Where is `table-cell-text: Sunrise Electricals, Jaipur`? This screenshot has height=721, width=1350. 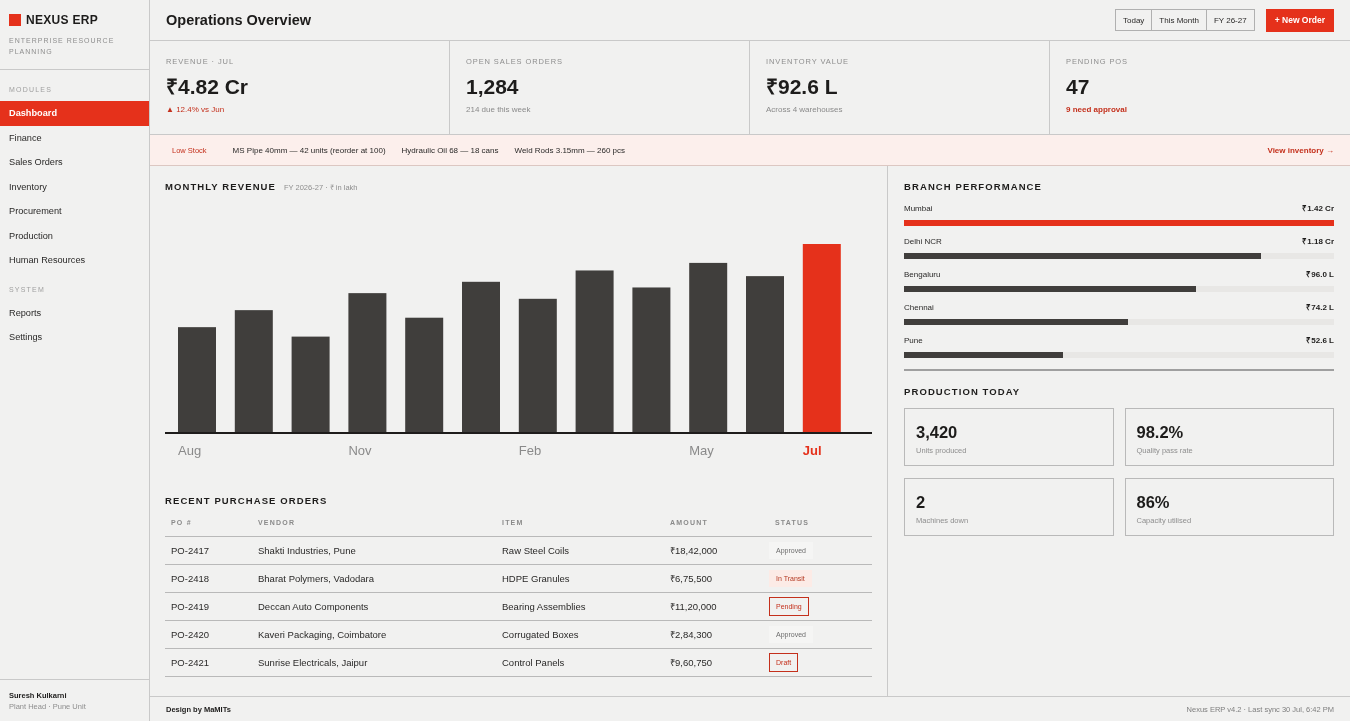
table-cell-text: Sunrise Electricals, Jaipur is located at coordinates (313, 662).